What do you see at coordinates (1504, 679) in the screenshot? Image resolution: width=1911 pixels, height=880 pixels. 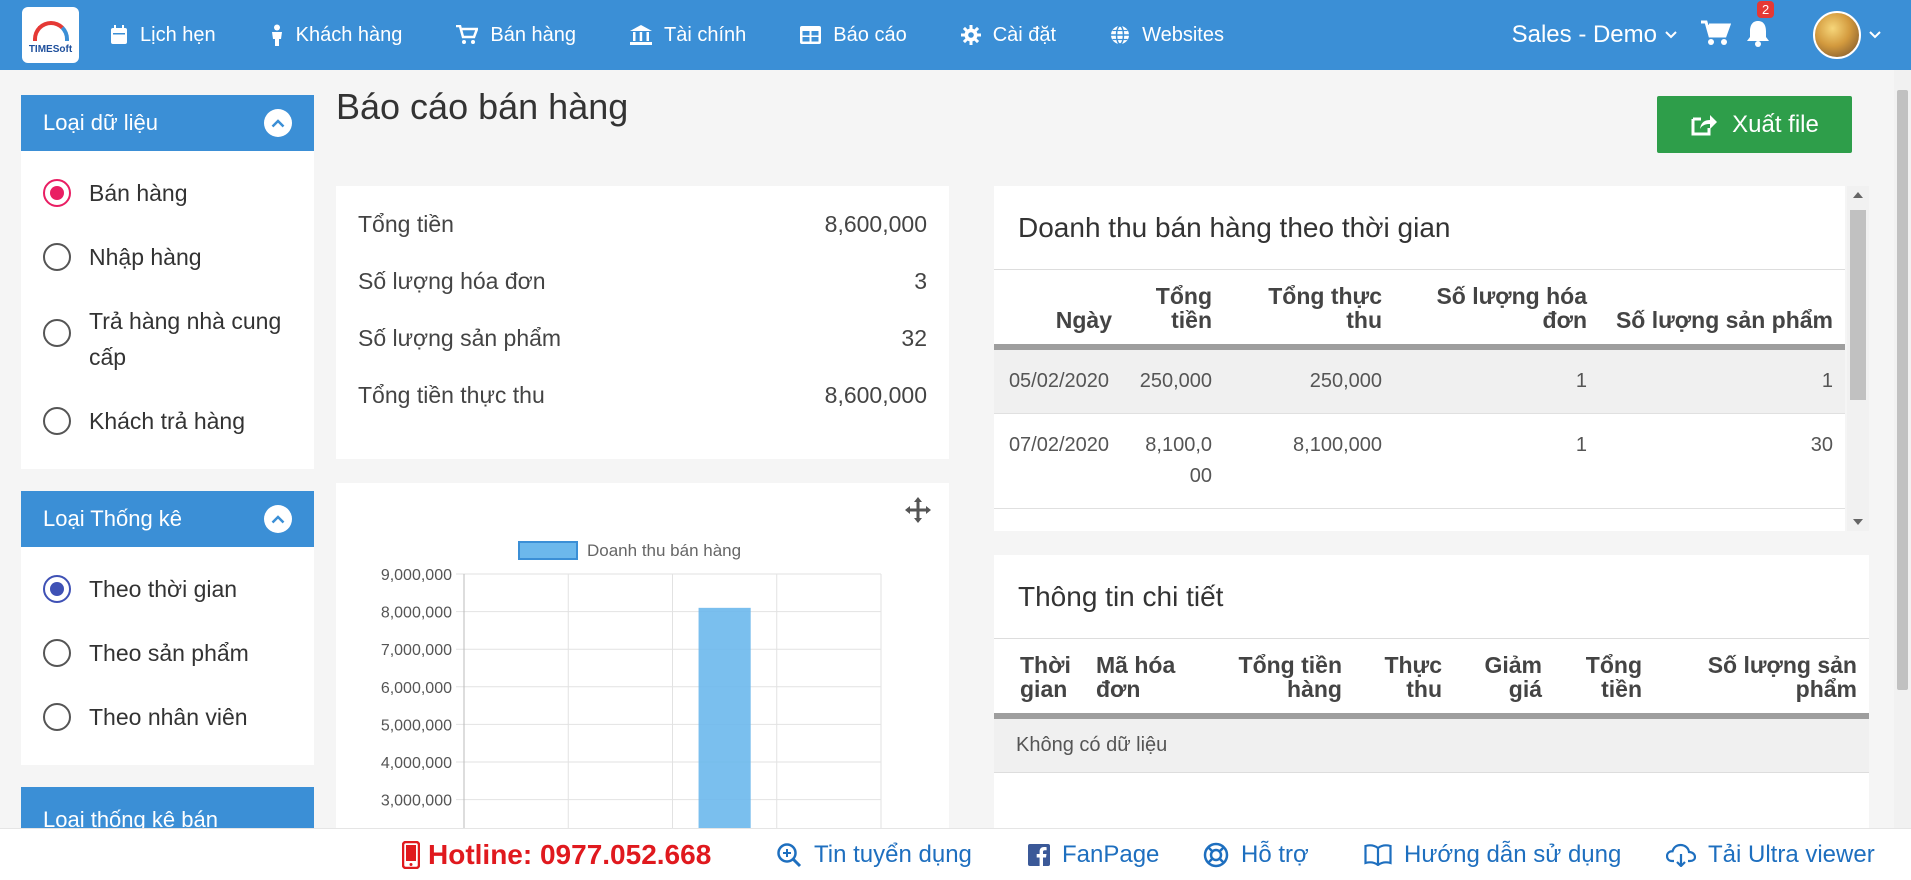 I see `column-header: Giảm giá` at bounding box center [1504, 679].